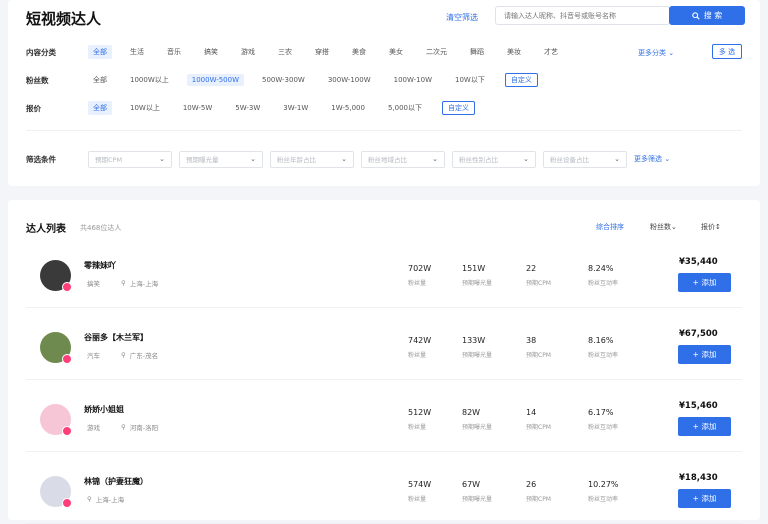 This screenshot has width=768, height=524. What do you see at coordinates (521, 80) in the screenshot?
I see `fans-custom-button: 自定义` at bounding box center [521, 80].